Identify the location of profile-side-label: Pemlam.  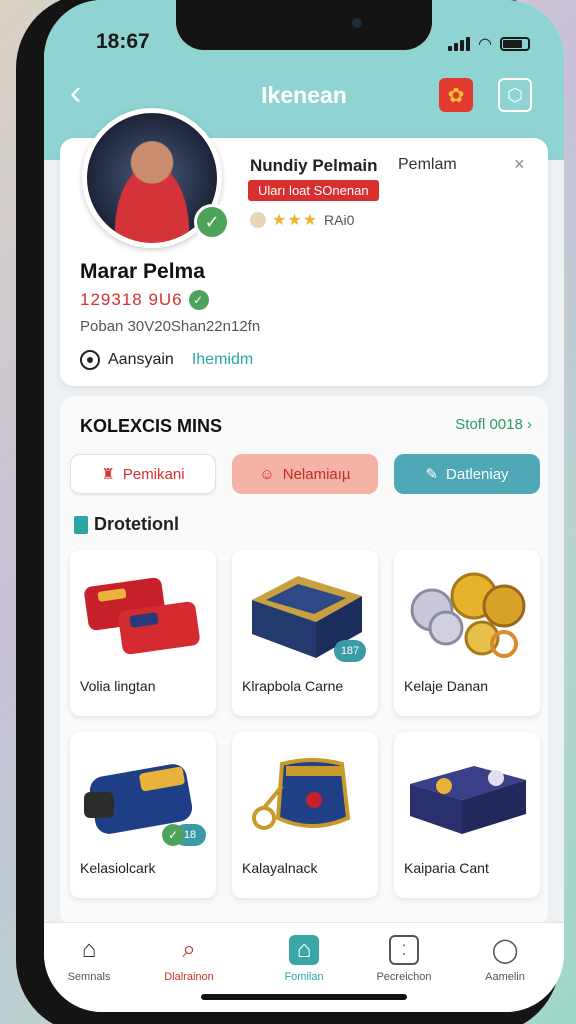
(427, 164).